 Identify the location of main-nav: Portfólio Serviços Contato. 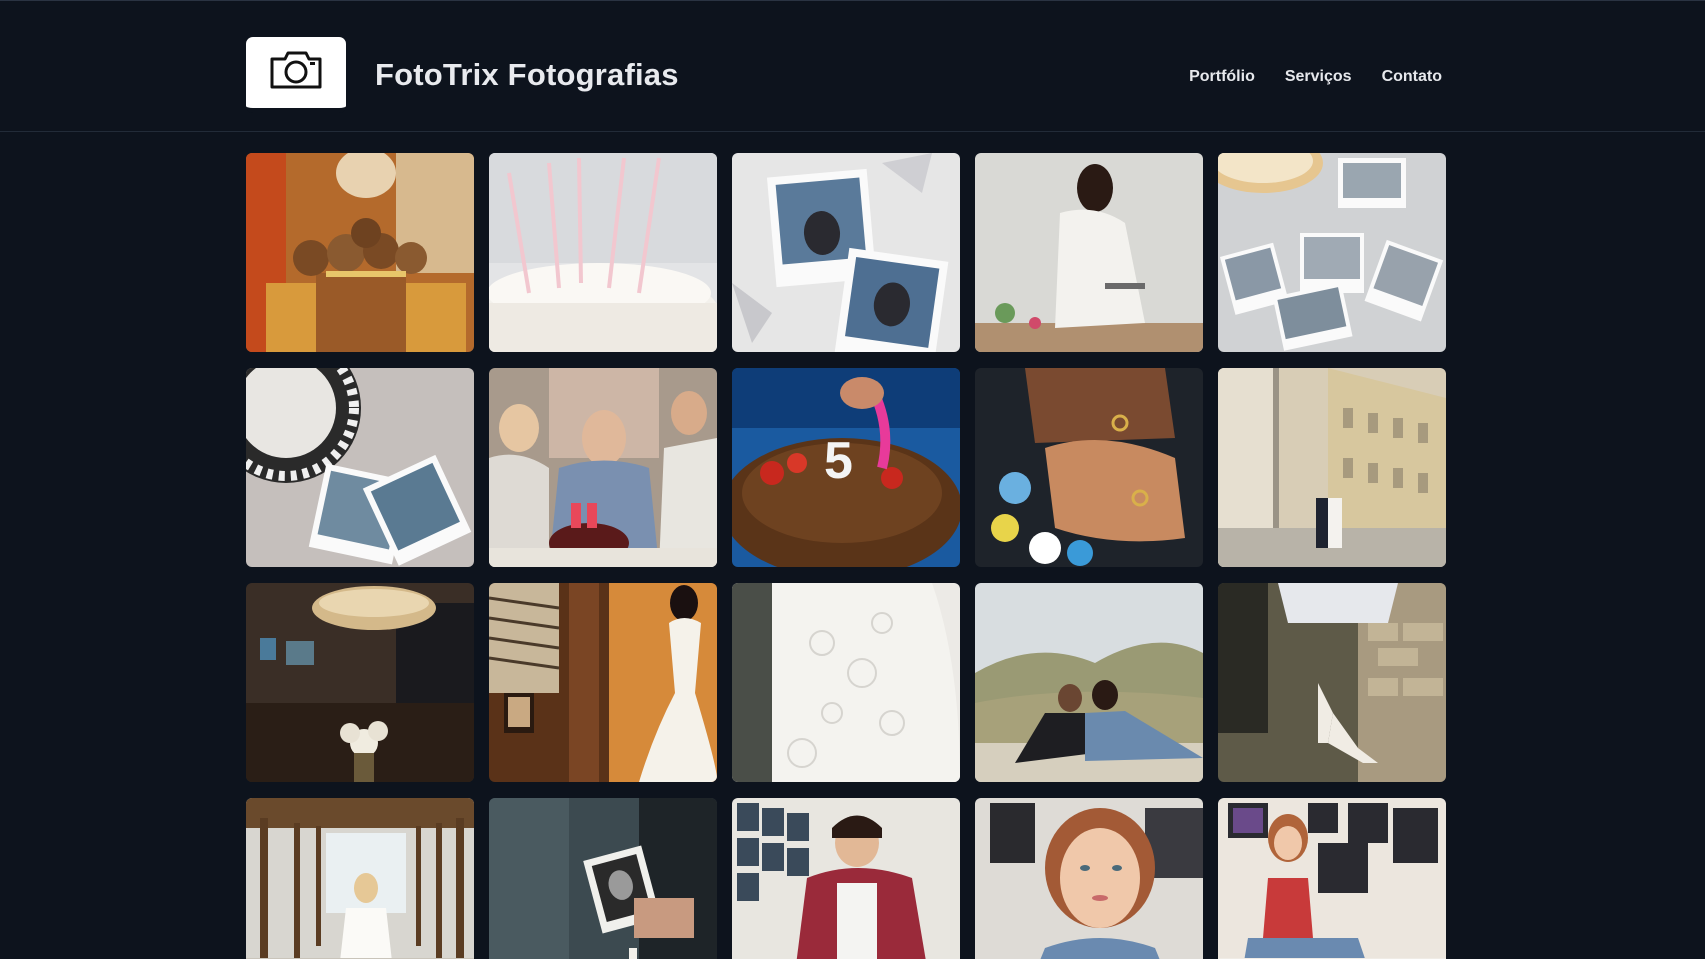
(1315, 77).